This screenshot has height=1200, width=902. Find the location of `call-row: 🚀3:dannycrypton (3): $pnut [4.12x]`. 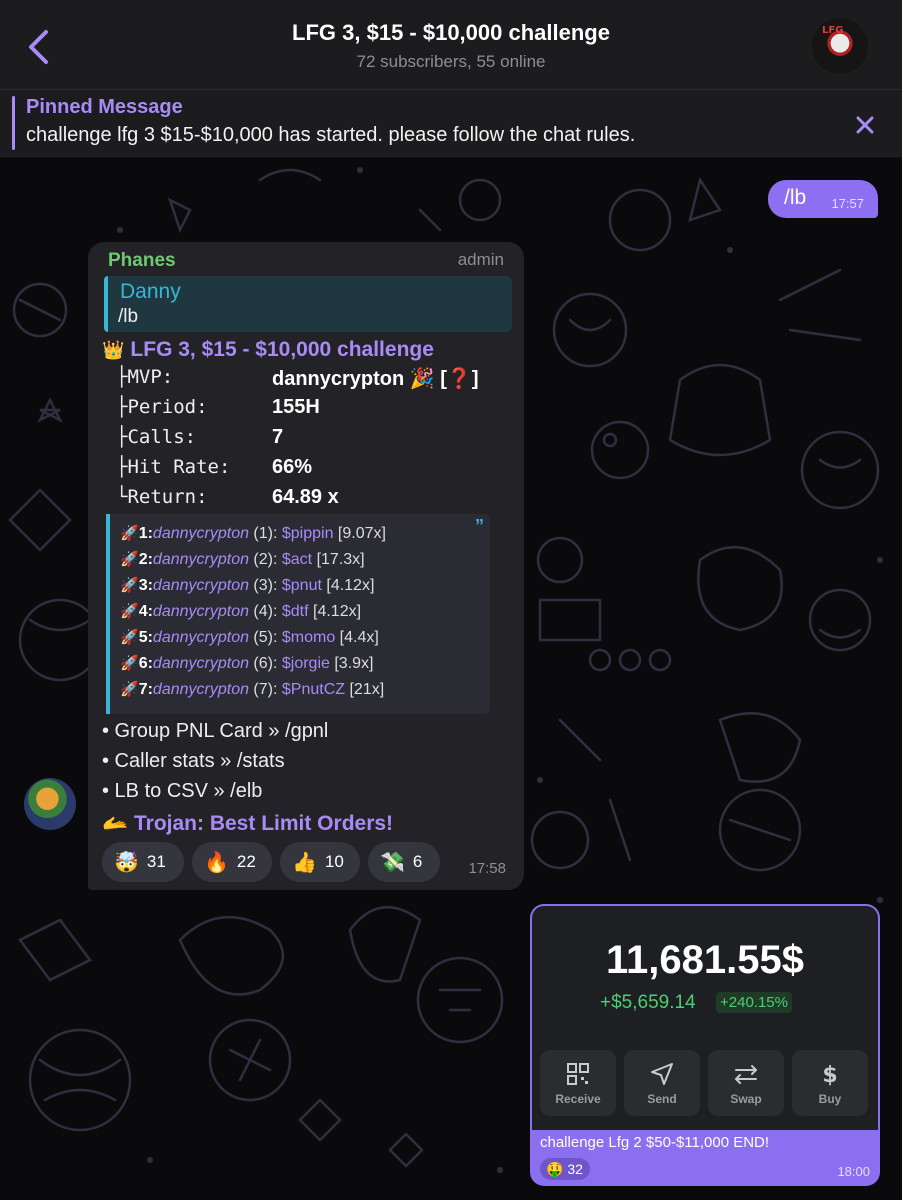

call-row: 🚀3:dannycrypton (3): $pnut [4.12x] is located at coordinates (300, 589).